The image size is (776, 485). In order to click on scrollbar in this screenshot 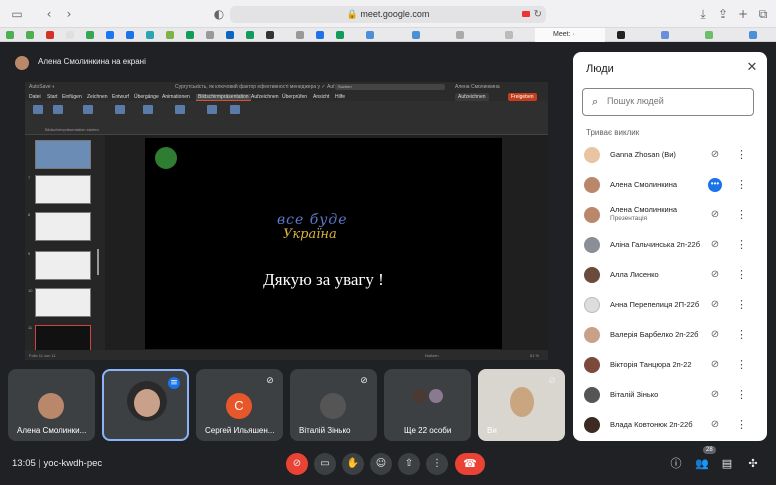, I will do `click(98, 262)`.